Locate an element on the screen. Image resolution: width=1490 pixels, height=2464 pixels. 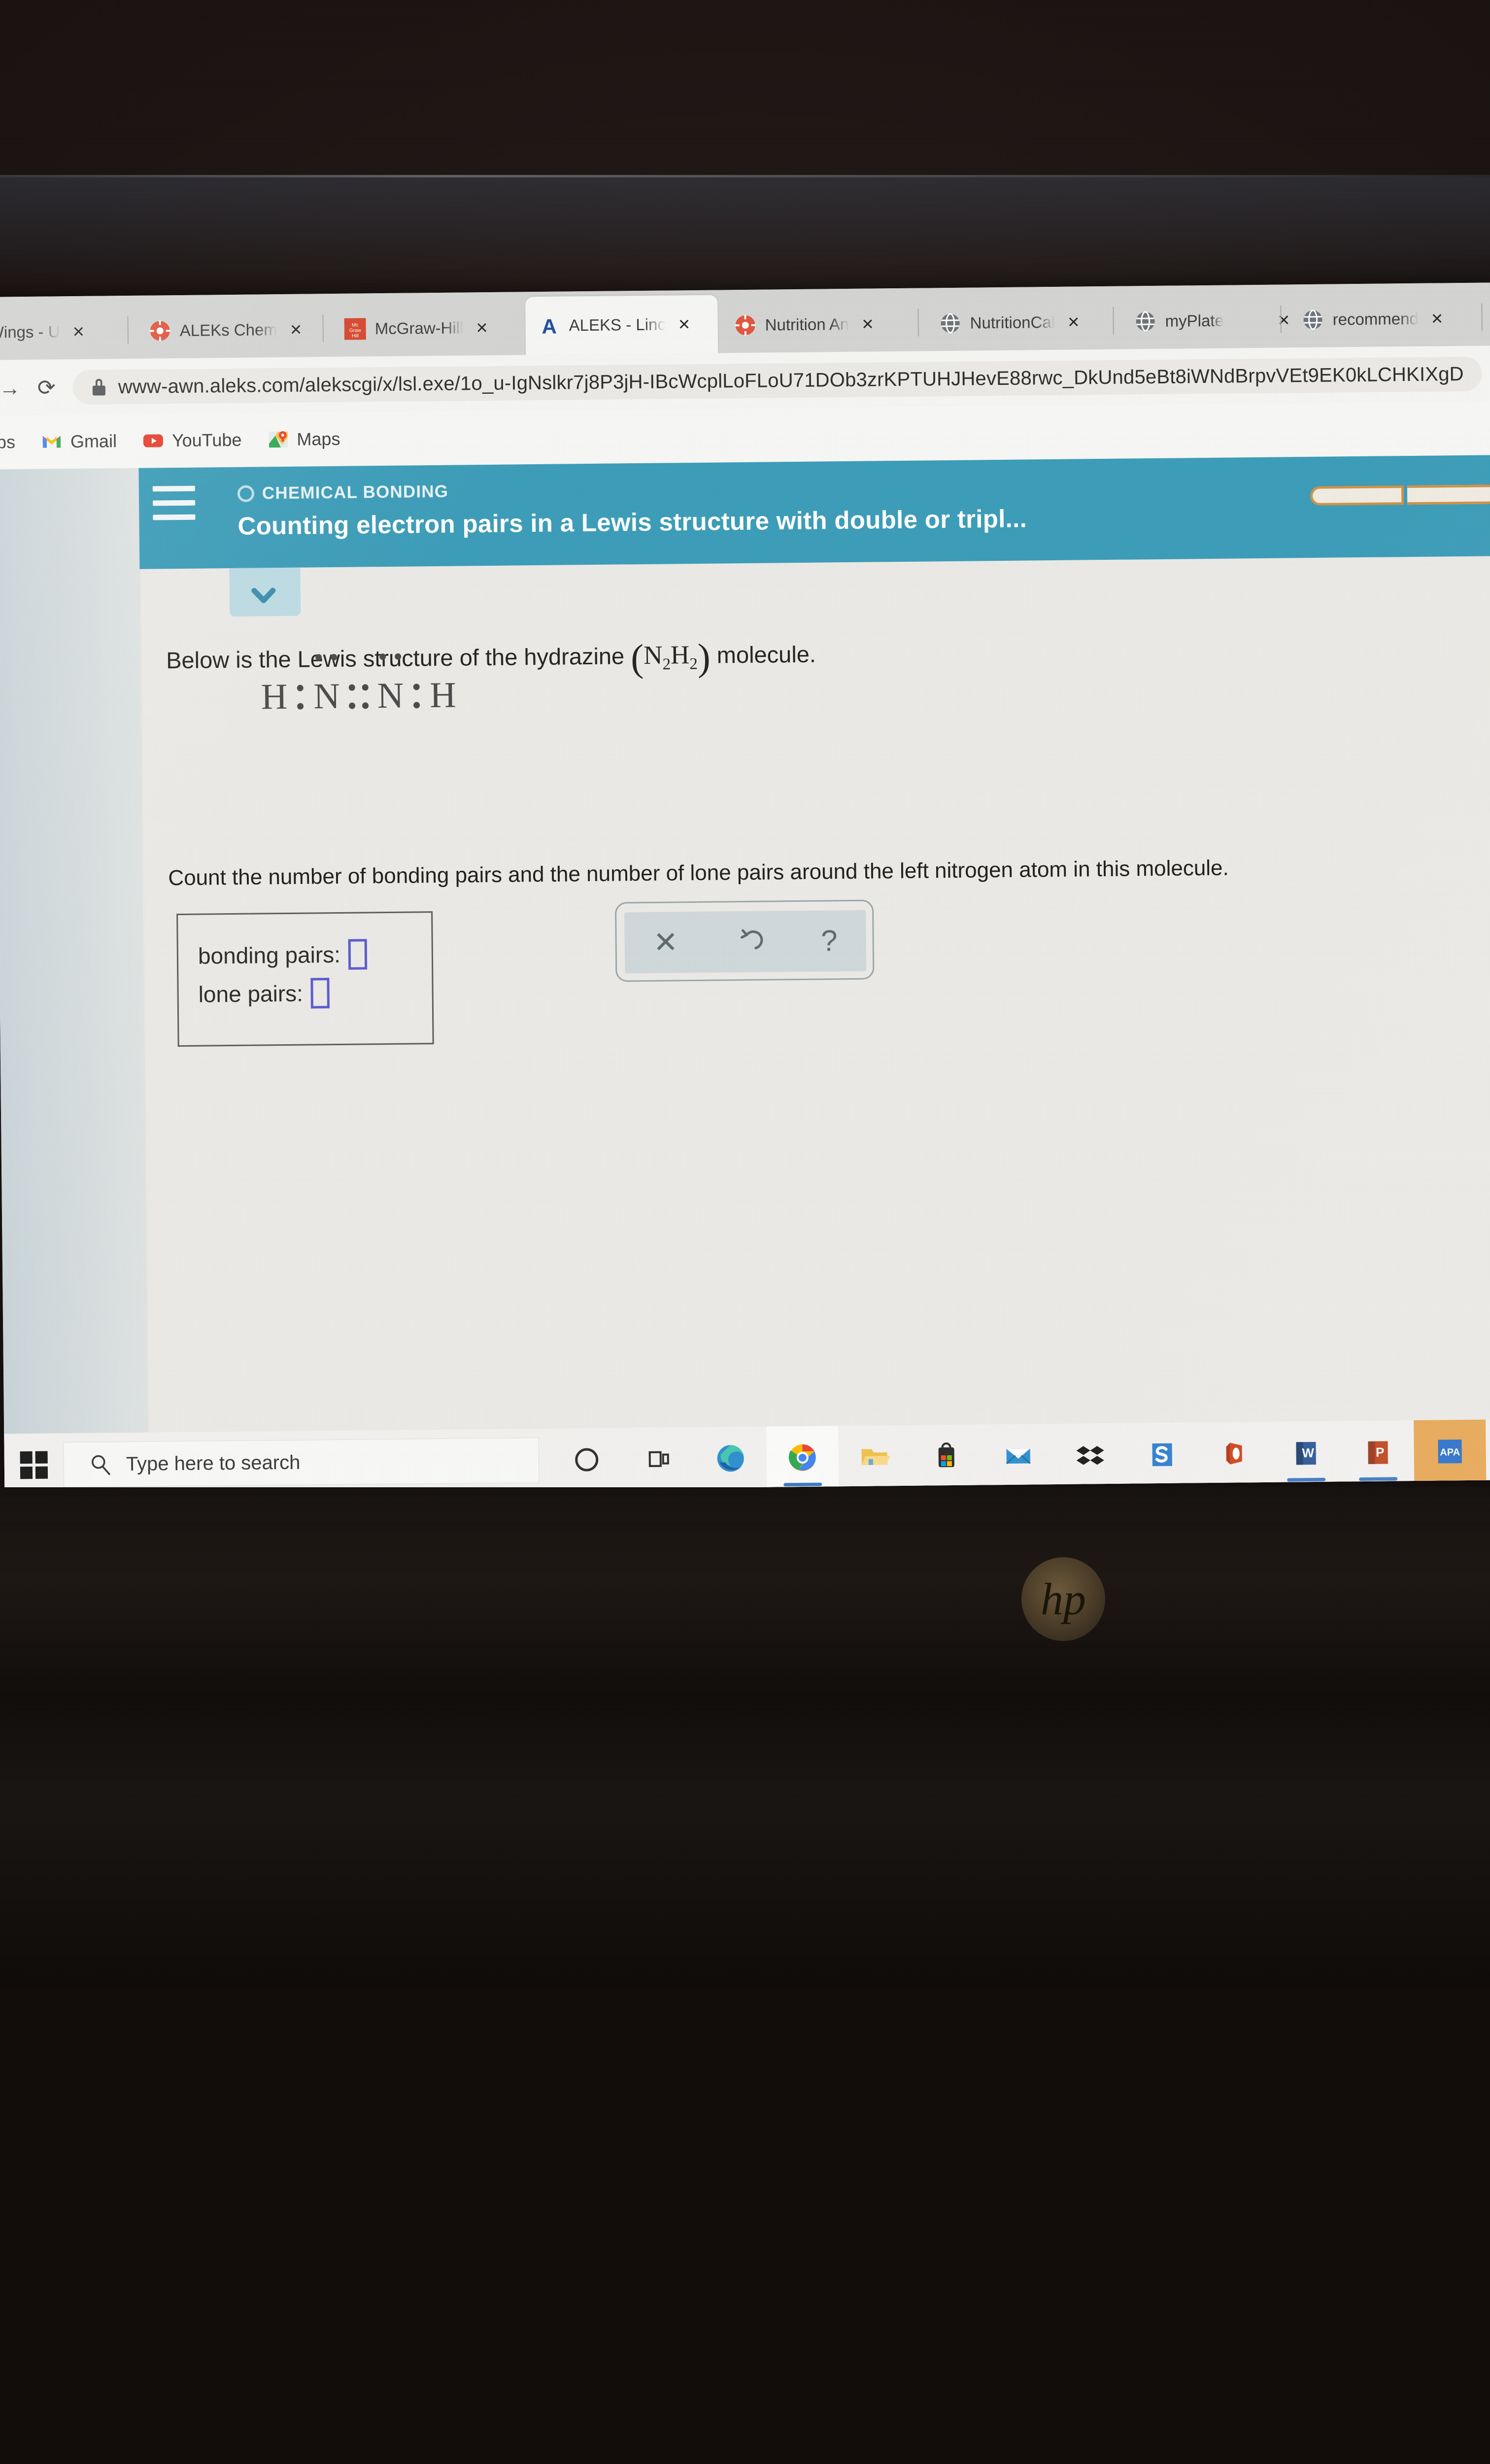
task-view-icon is located at coordinates (658, 1459).